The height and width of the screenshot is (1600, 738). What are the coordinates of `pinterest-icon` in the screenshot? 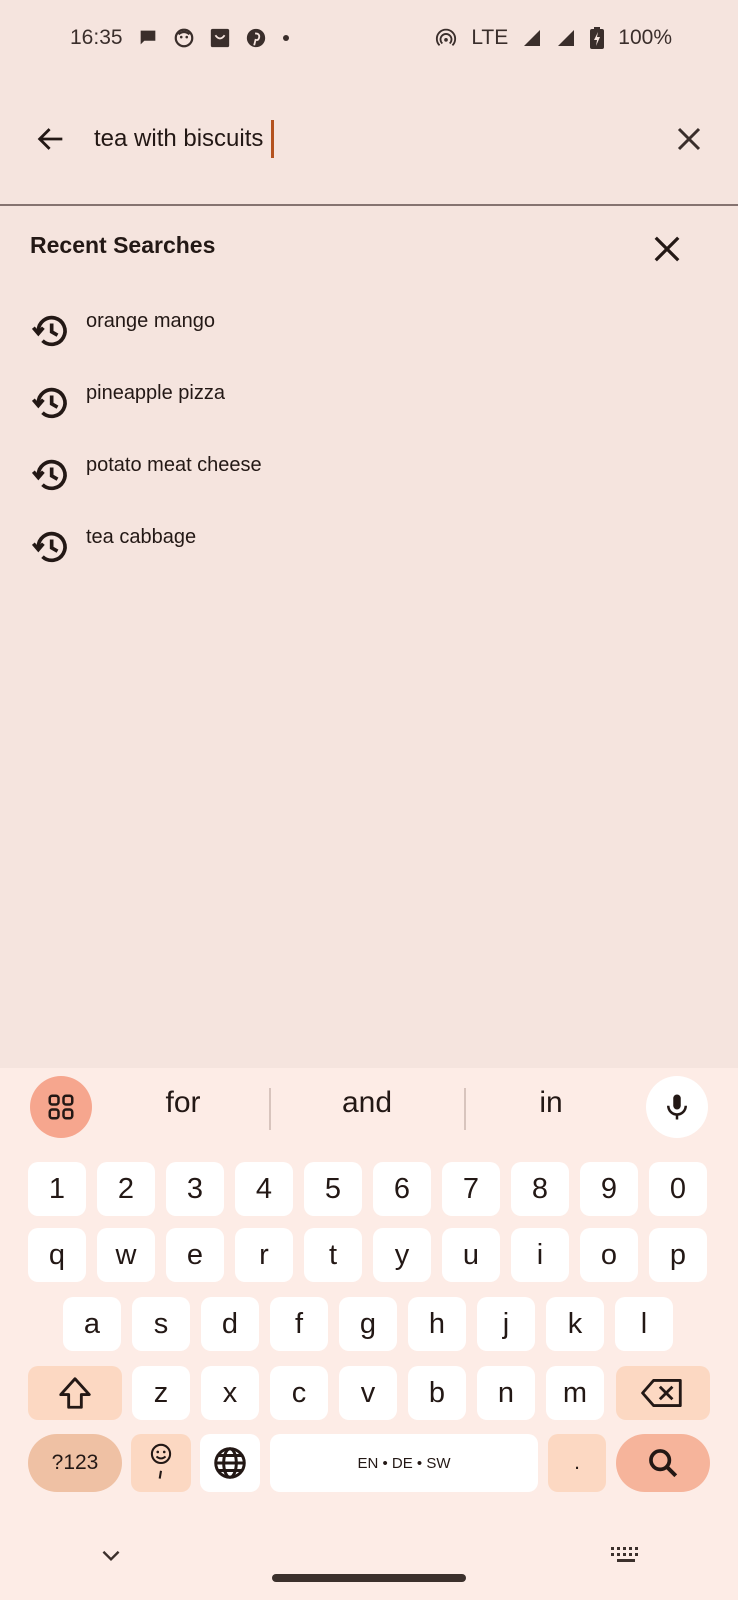 It's located at (256, 38).